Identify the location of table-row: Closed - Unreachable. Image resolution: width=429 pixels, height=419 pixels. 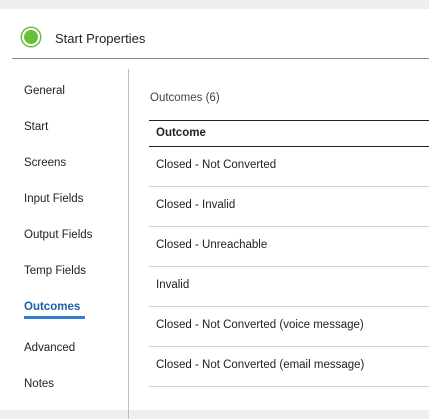
(289, 246).